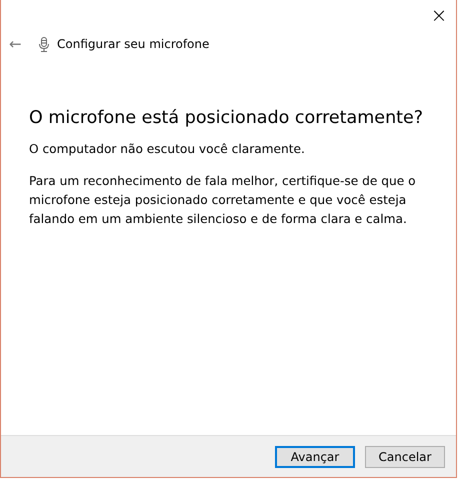  Describe the element at coordinates (17, 44) in the screenshot. I see `back-button: ←` at that location.